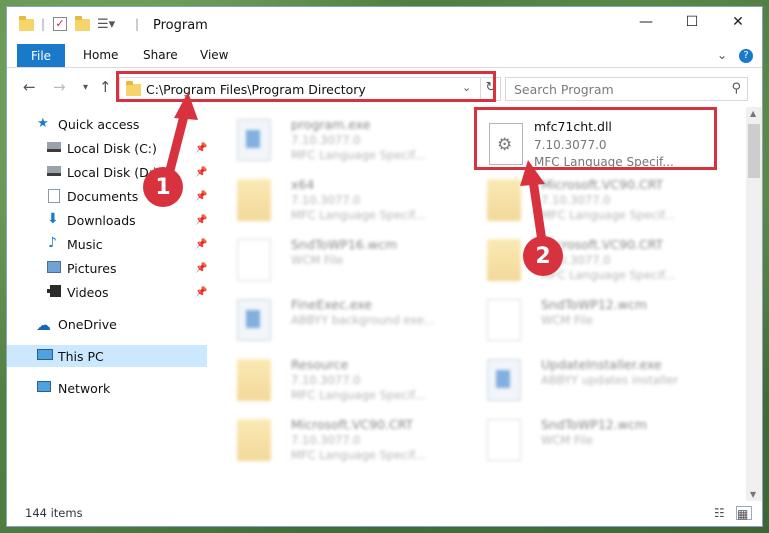  What do you see at coordinates (738, 22) in the screenshot?
I see `close-button: ✕` at bounding box center [738, 22].